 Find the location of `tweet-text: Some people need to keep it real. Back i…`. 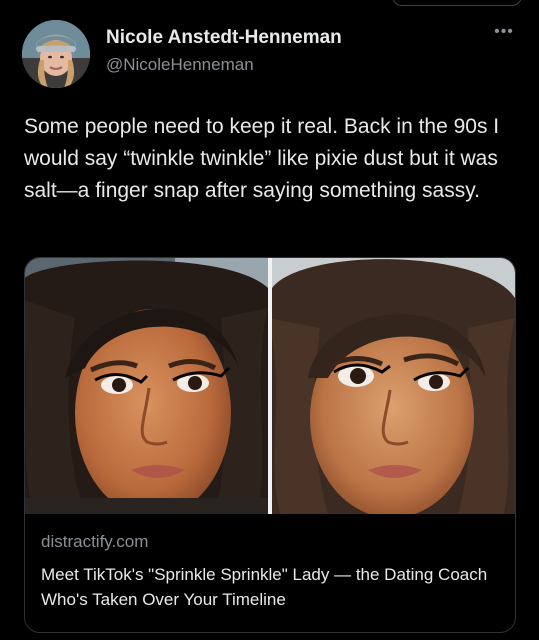

tweet-text: Some people need to keep it real. Back i… is located at coordinates (262, 158).